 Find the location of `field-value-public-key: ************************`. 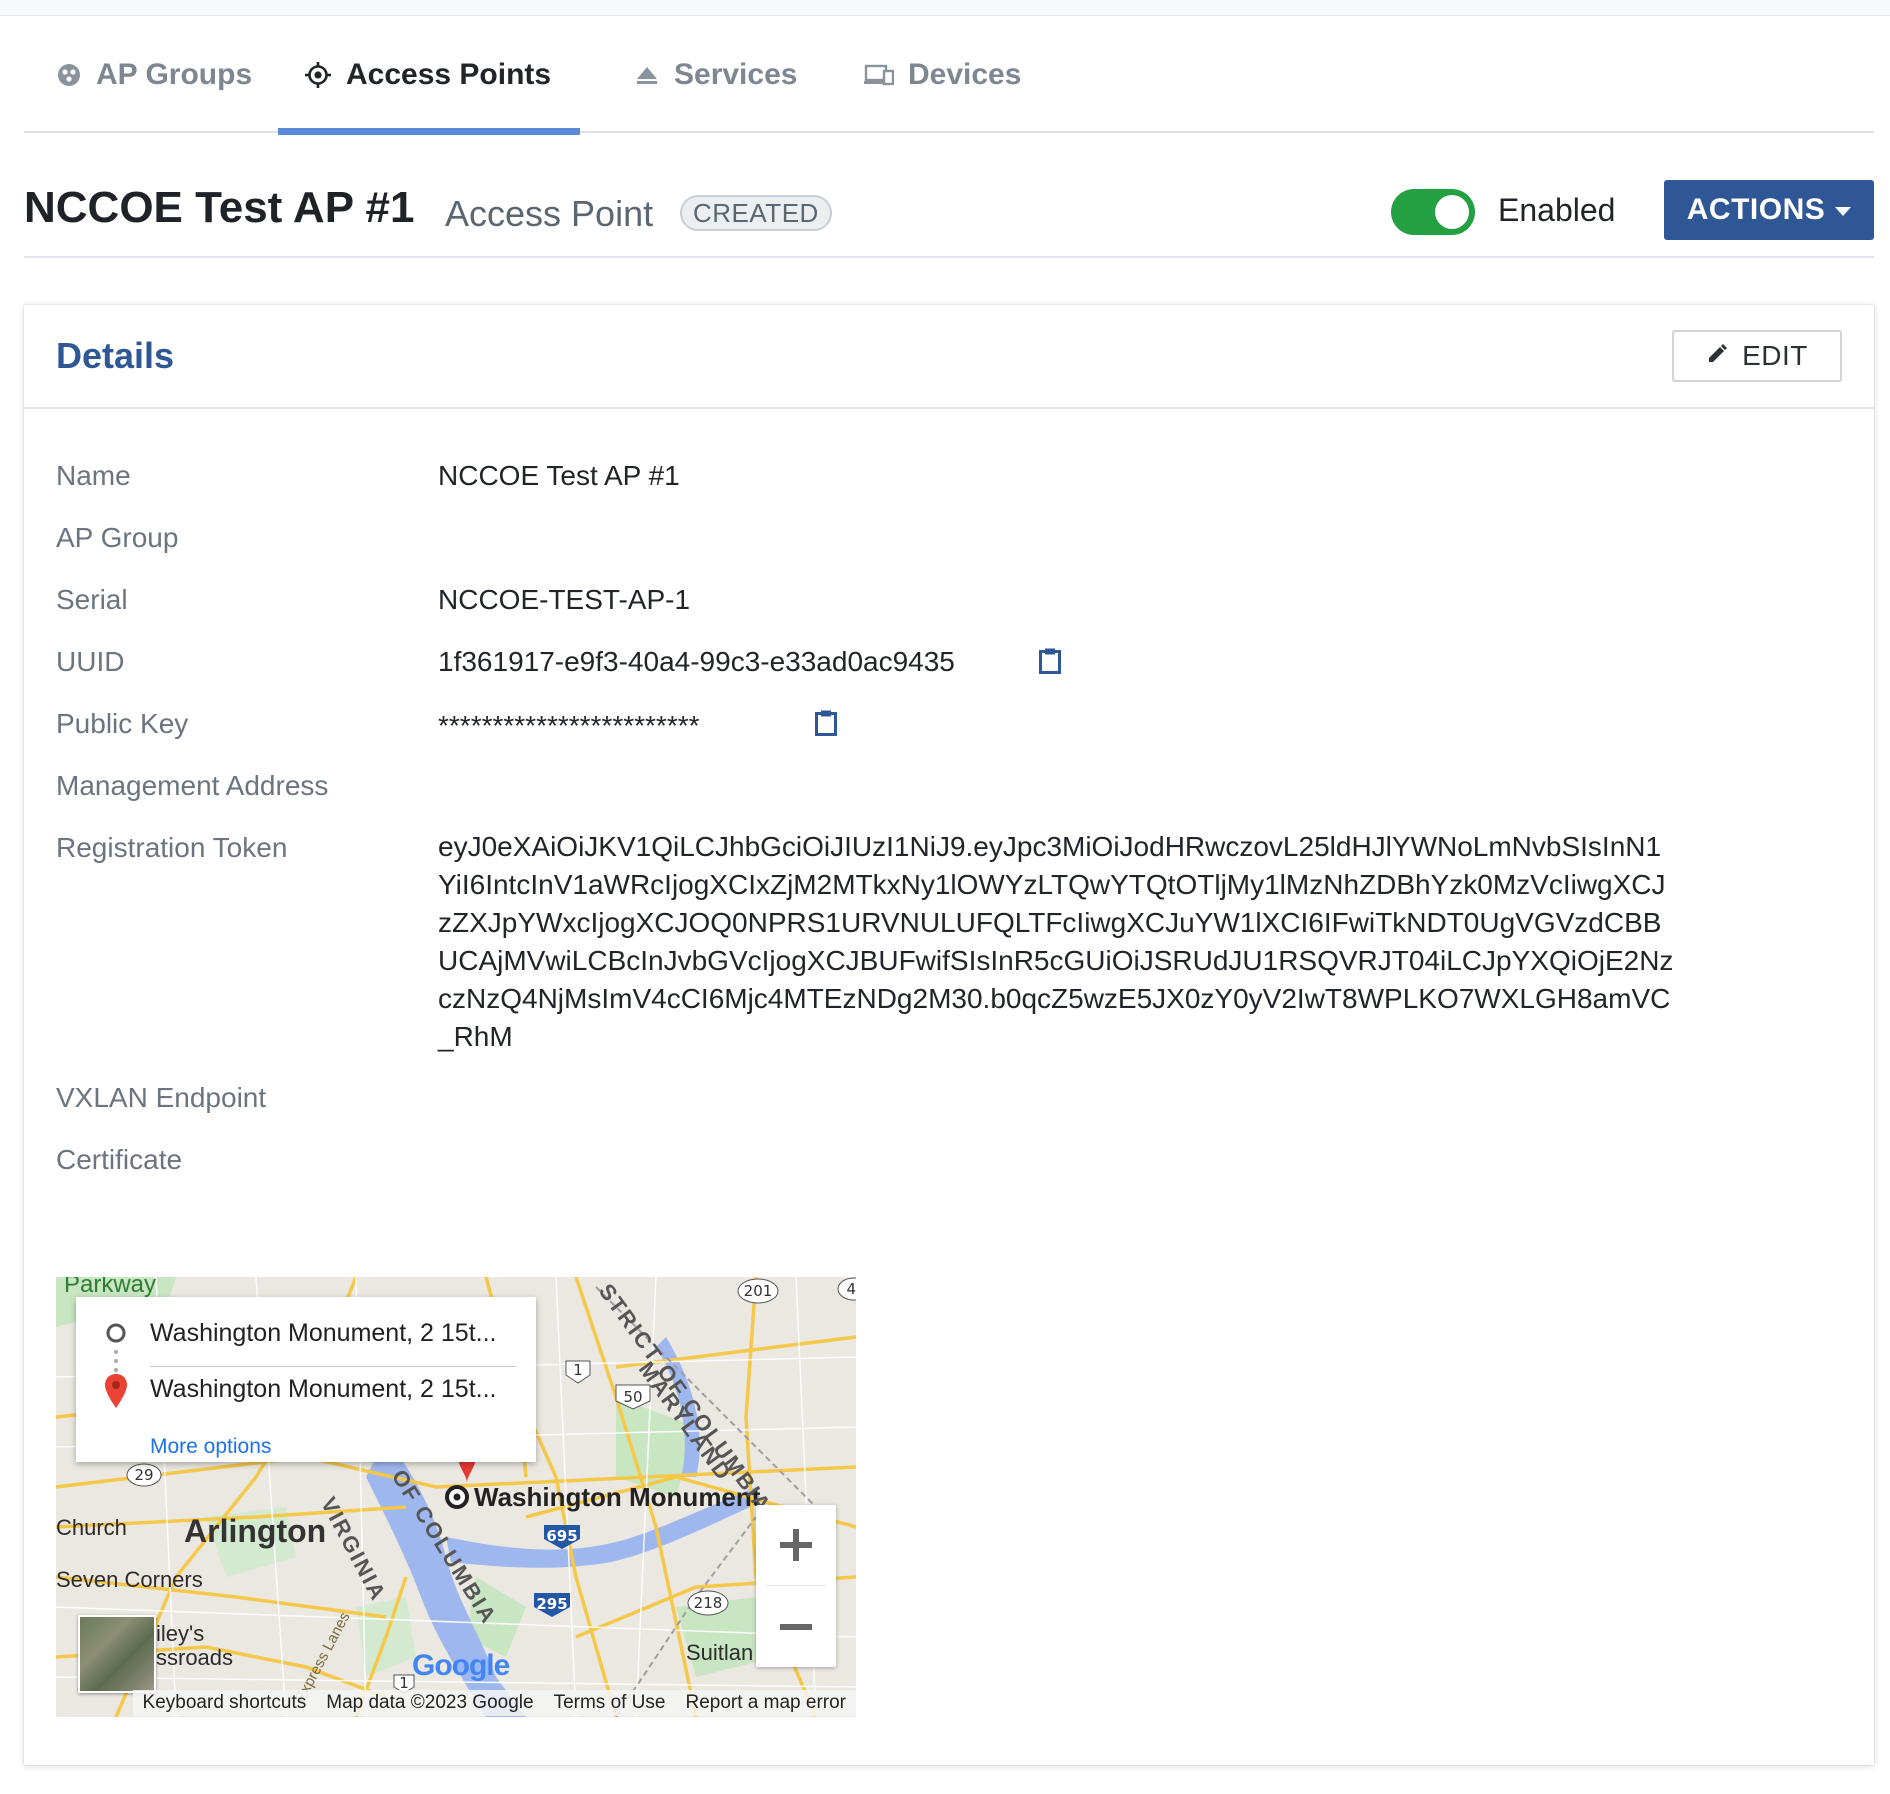

field-value-public-key: ************************ is located at coordinates (569, 725).